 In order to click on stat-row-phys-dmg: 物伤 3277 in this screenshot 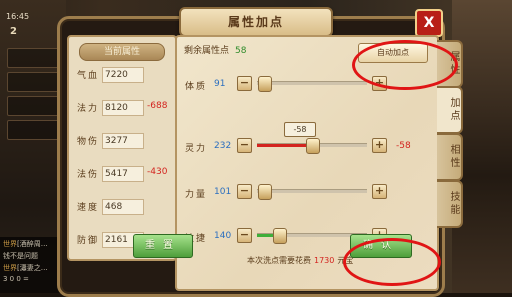, I will do `click(122, 140)`.